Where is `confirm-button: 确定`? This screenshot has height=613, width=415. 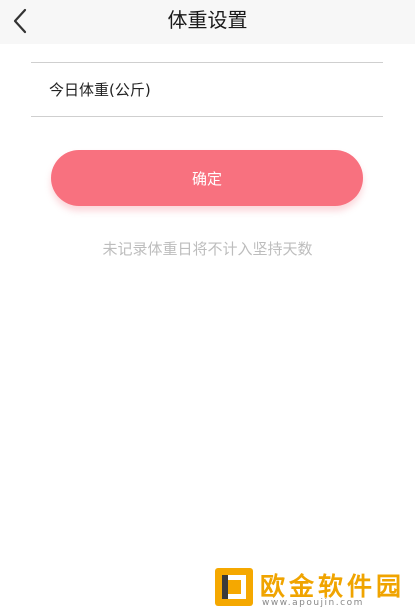 confirm-button: 确定 is located at coordinates (207, 178).